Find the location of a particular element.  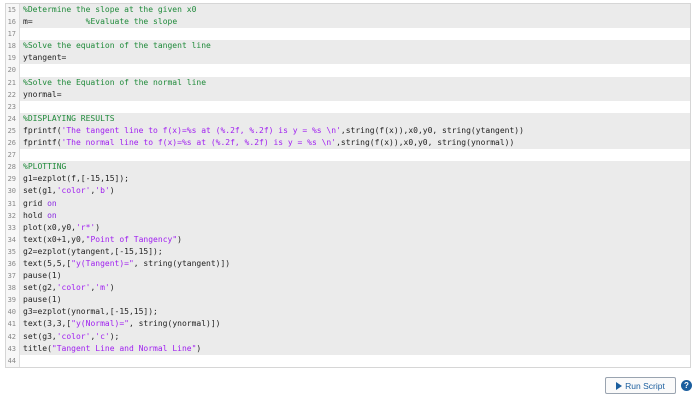

line-number: 42 is located at coordinates (13, 336).